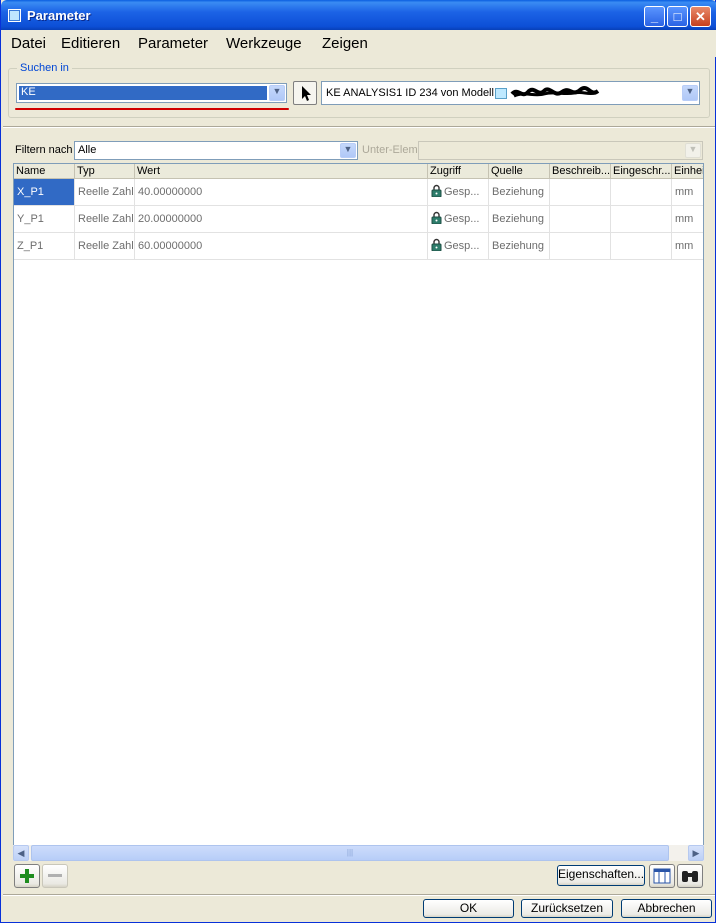  What do you see at coordinates (560, 150) in the screenshot?
I see `subelement-dropdown: ▼` at bounding box center [560, 150].